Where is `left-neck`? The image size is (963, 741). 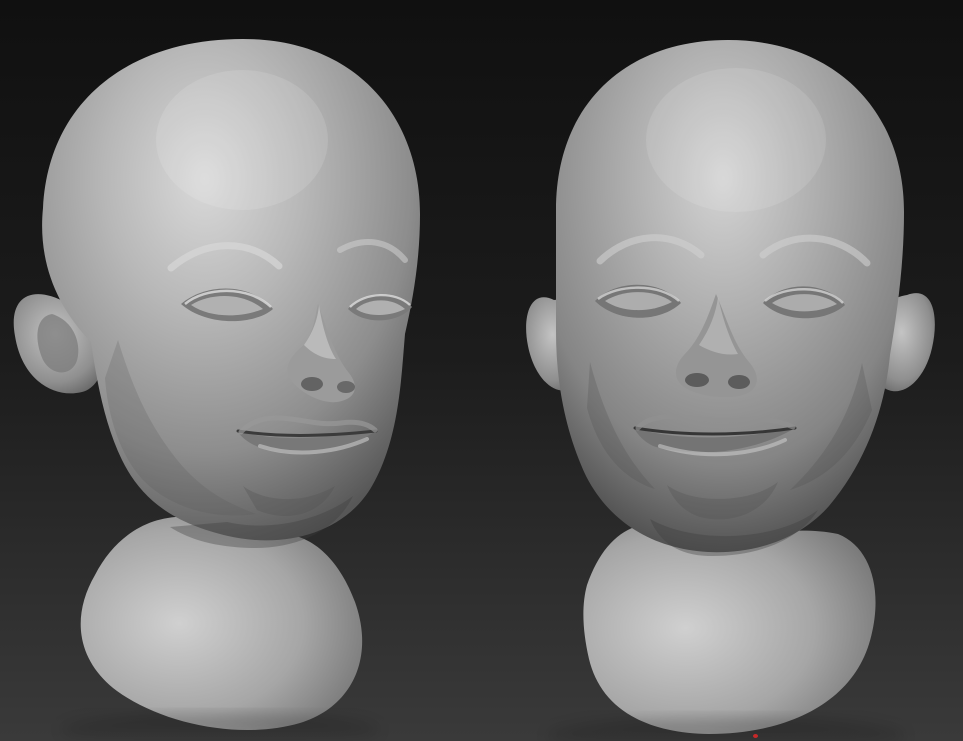 left-neck is located at coordinates (221, 623).